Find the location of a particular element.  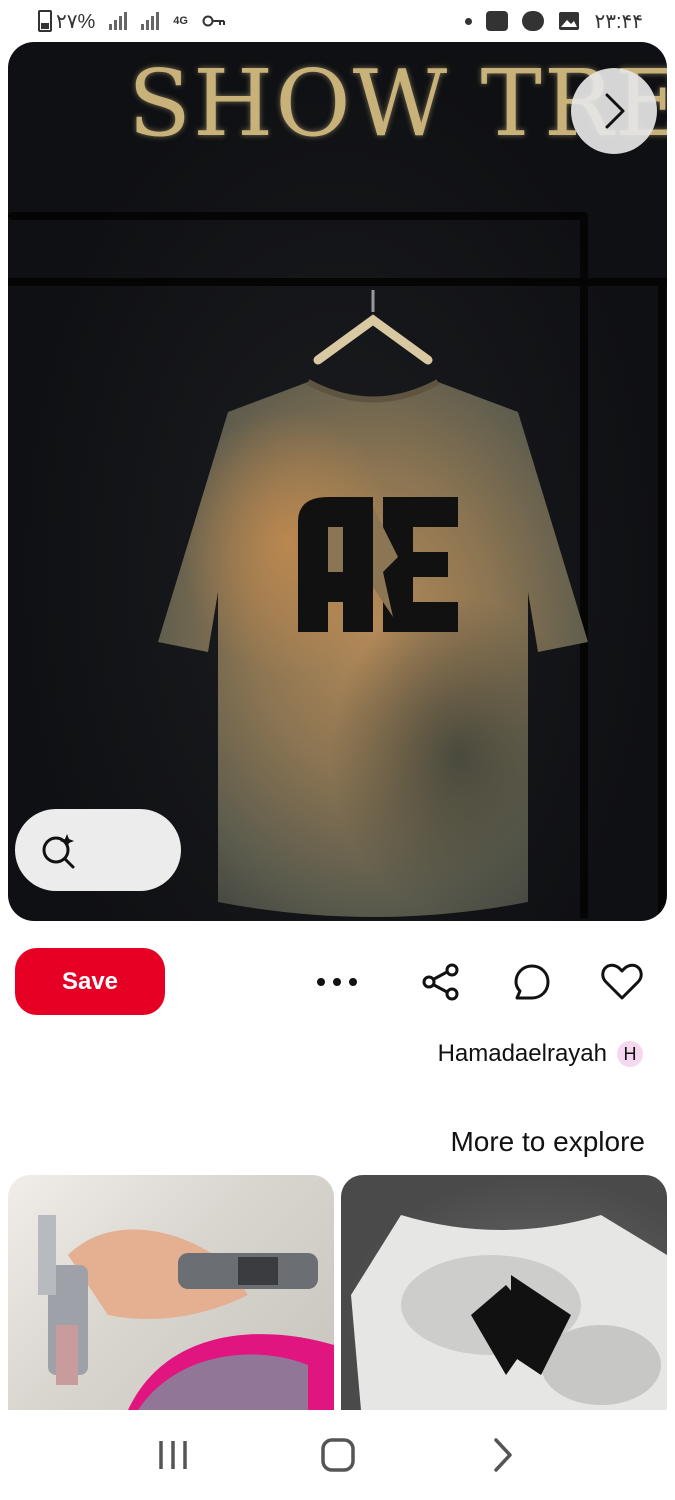

more-to-explore-heading: More to explore is located at coordinates (547, 1141).